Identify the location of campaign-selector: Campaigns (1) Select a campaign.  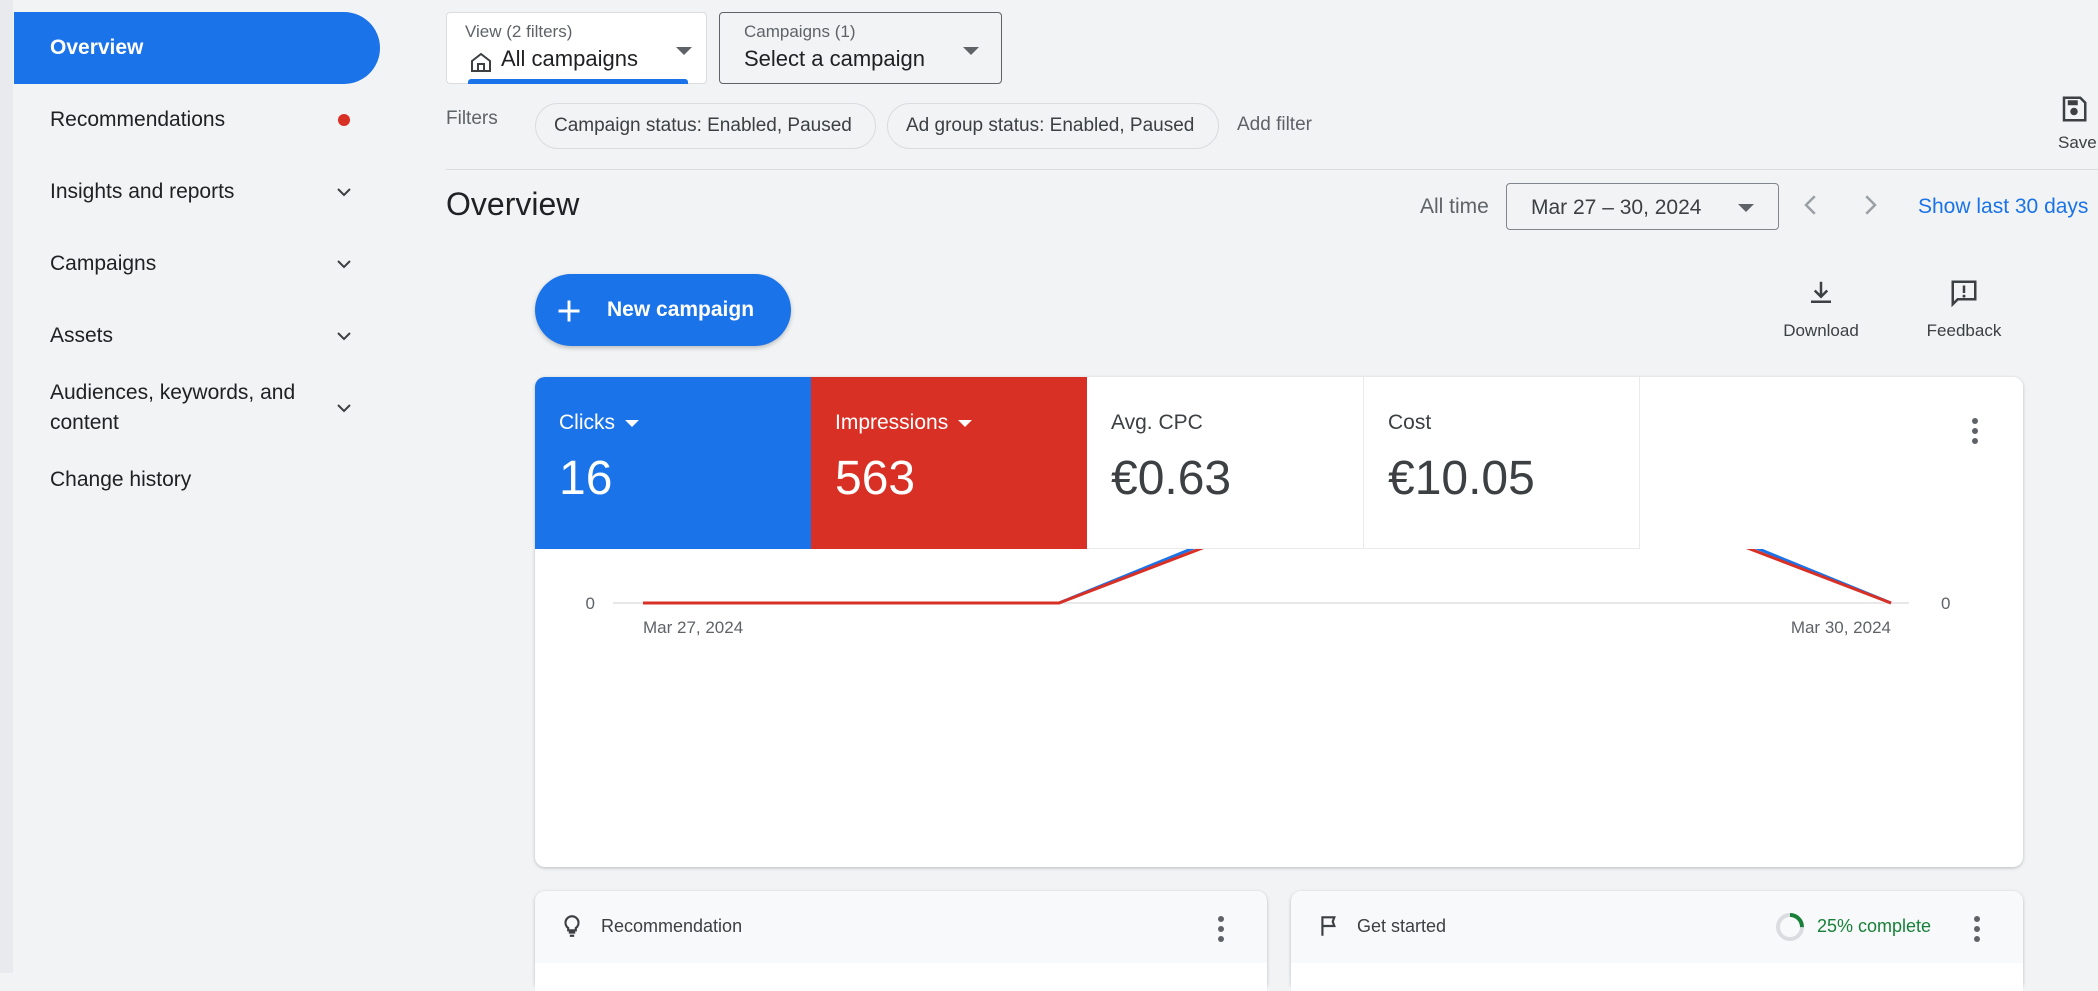
(860, 48).